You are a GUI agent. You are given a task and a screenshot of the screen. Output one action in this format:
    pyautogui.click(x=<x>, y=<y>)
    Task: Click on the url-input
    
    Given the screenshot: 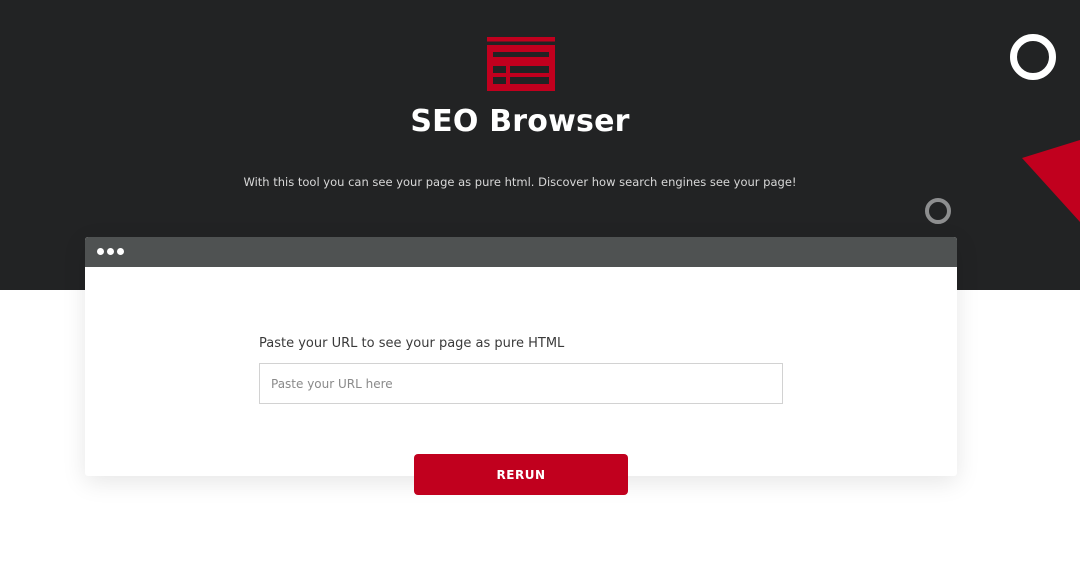 What is the action you would take?
    pyautogui.click(x=521, y=383)
    